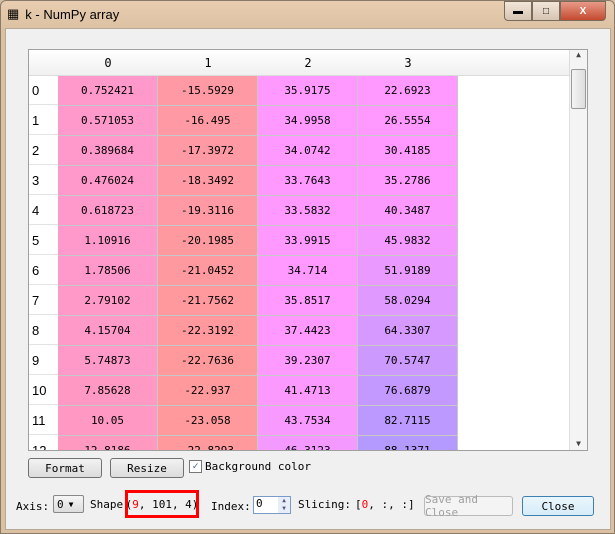 Image resolution: width=615 pixels, height=534 pixels. Describe the element at coordinates (43, 420) in the screenshot. I see `row-header: 11` at that location.